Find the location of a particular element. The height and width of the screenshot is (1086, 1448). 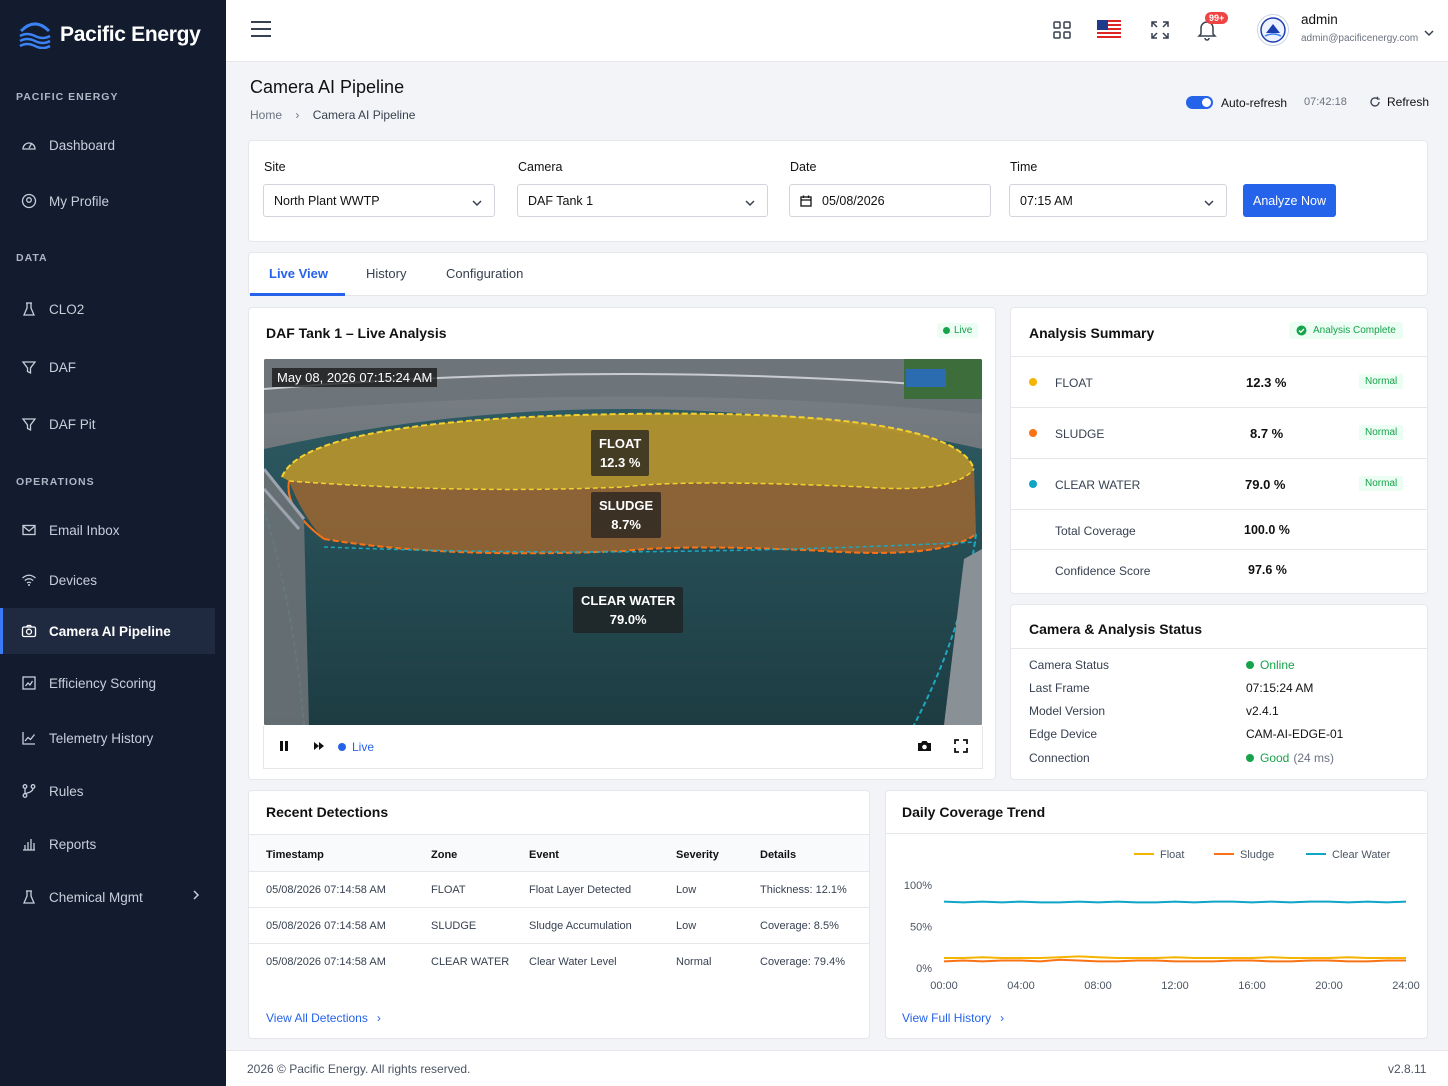

fullscreen-icon is located at coordinates (1160, 31).